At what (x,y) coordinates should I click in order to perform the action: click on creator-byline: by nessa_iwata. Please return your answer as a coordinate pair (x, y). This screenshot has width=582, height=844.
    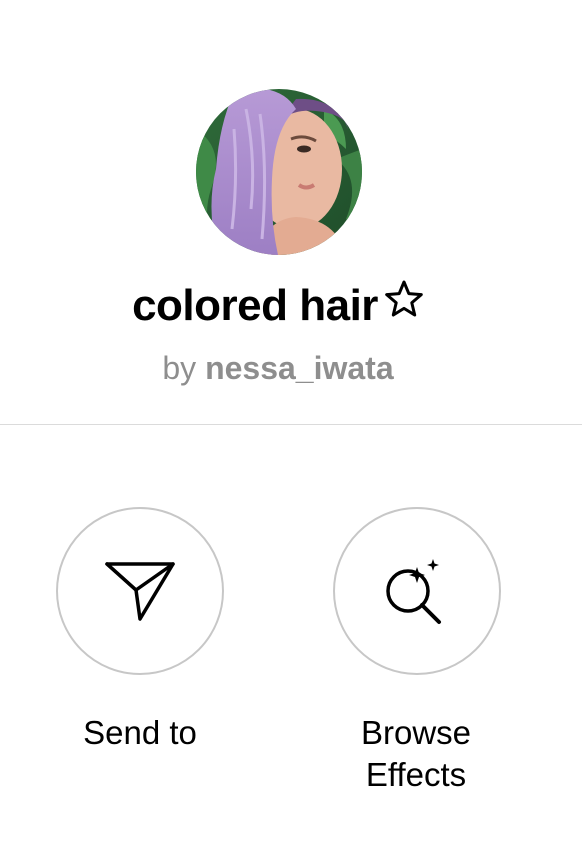
    Looking at the image, I should click on (278, 368).